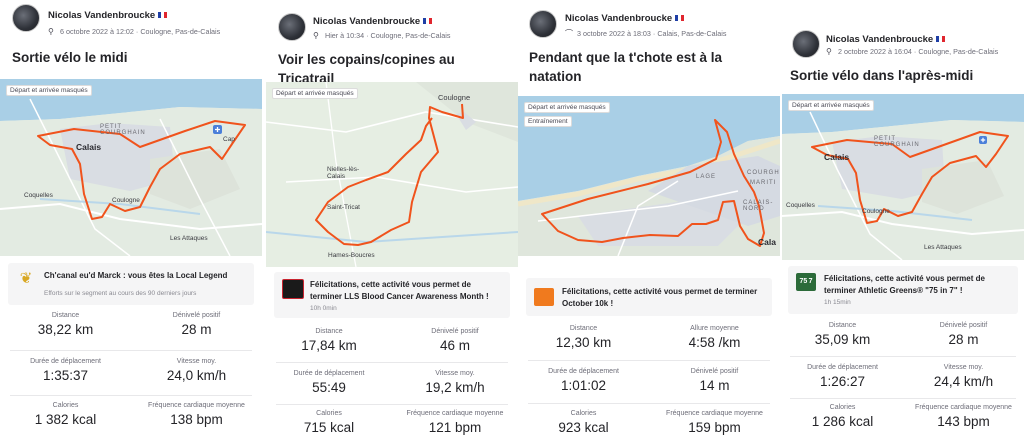 The image size is (1024, 443). What do you see at coordinates (329, 382) in the screenshot?
I see `stat-moving-time: Durée de déplacement 55:49` at bounding box center [329, 382].